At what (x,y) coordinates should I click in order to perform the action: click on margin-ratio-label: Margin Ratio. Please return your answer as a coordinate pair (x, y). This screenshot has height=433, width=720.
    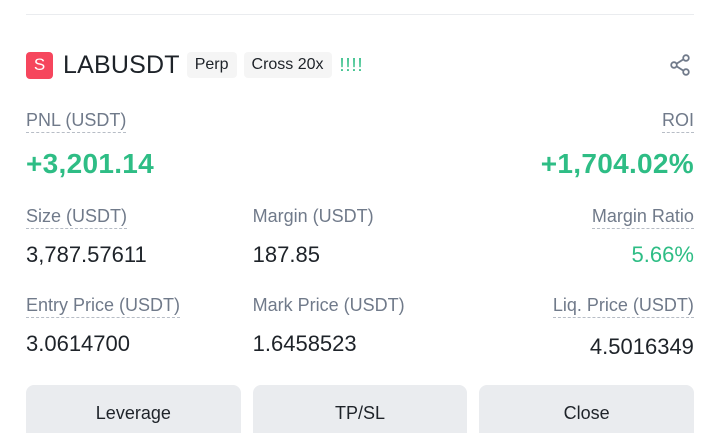
    Looking at the image, I should click on (642, 217).